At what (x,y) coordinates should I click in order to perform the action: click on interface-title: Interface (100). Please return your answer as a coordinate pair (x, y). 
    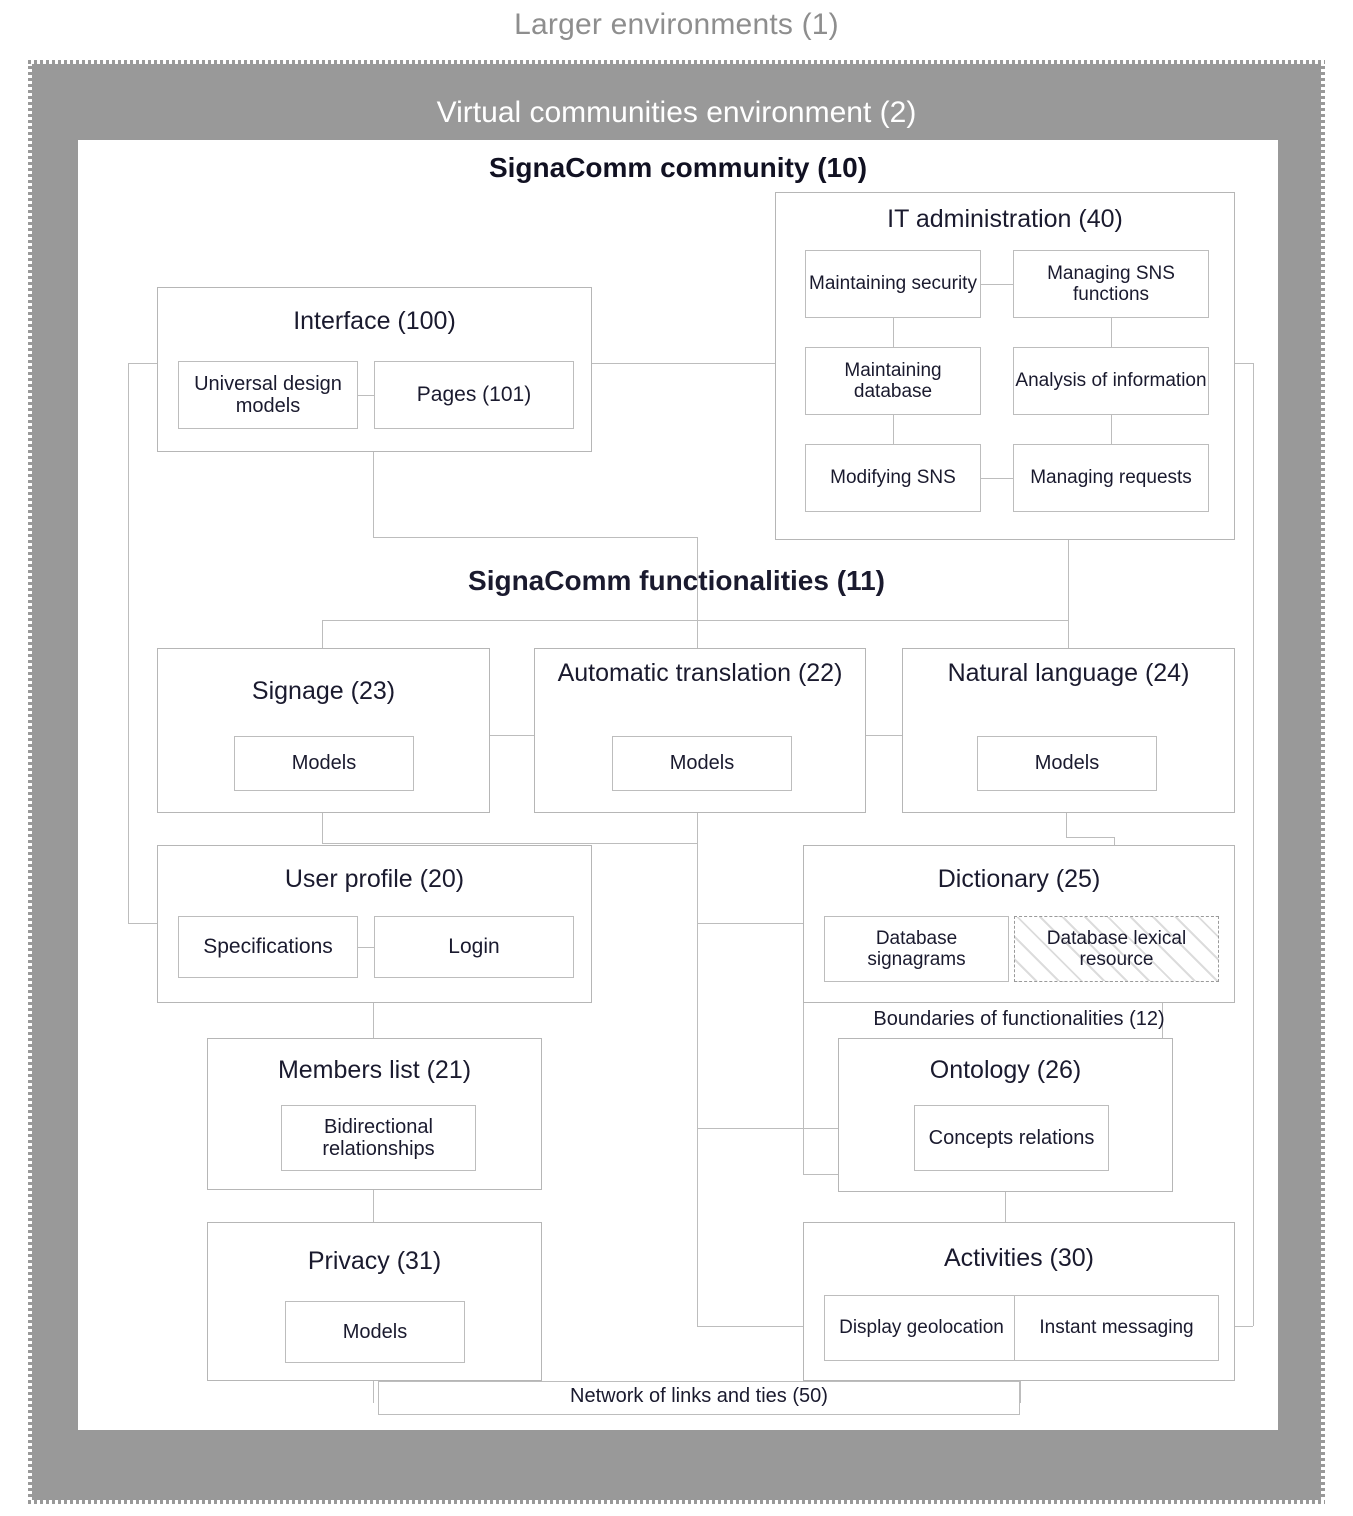
    Looking at the image, I should click on (374, 321).